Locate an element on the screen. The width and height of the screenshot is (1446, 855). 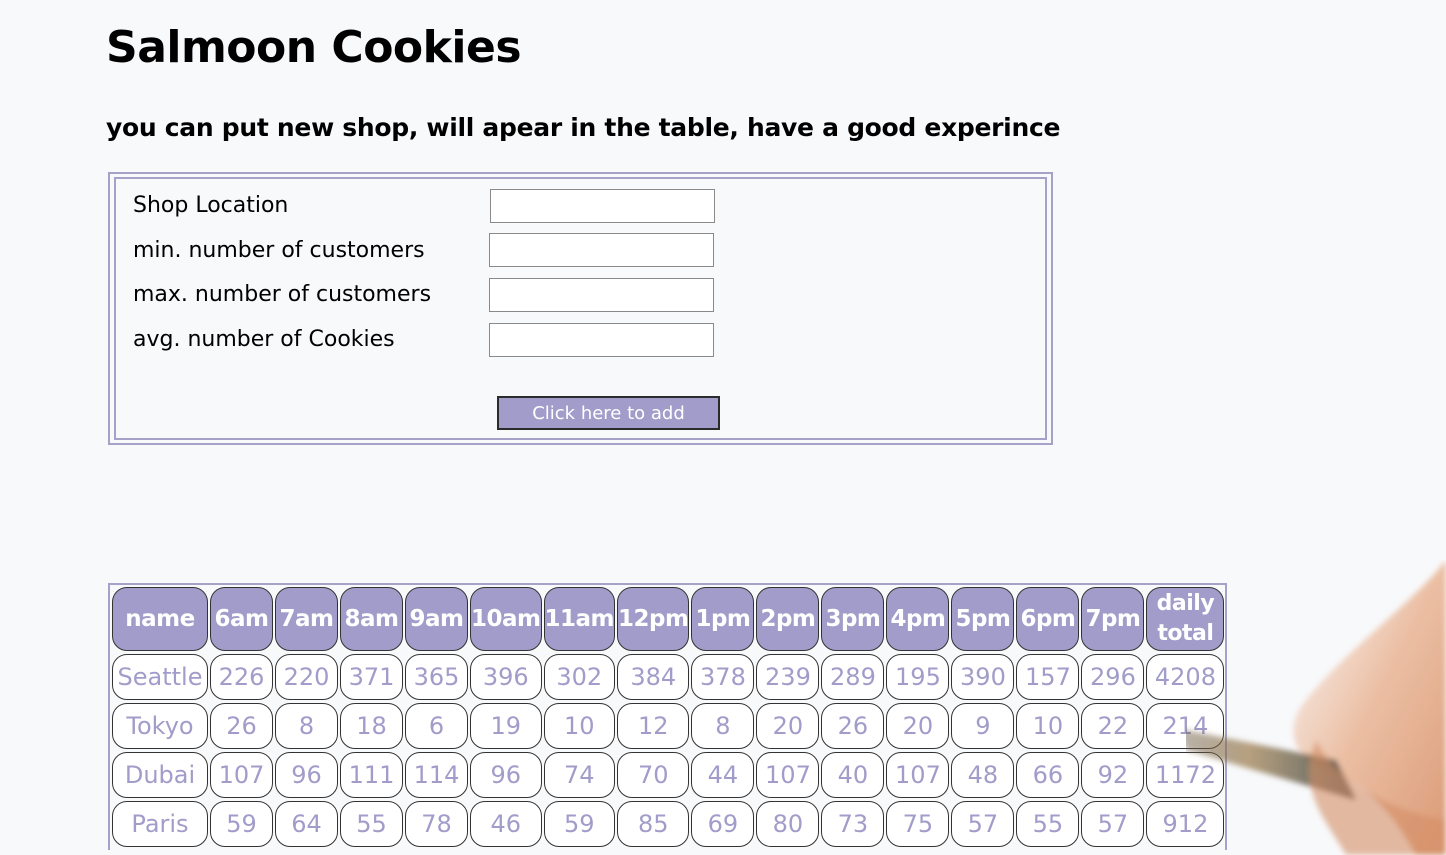
table-cell: 157 is located at coordinates (1048, 677).